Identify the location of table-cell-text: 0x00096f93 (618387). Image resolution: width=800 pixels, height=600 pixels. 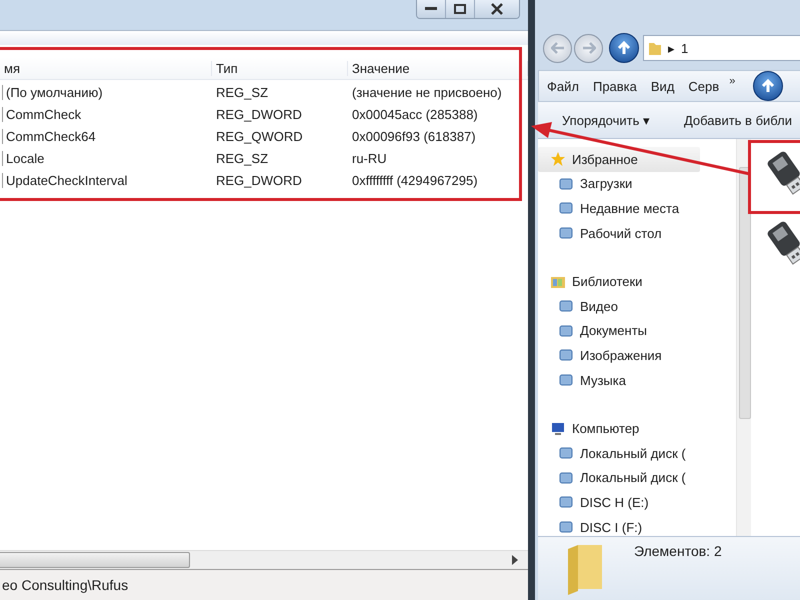
(414, 136).